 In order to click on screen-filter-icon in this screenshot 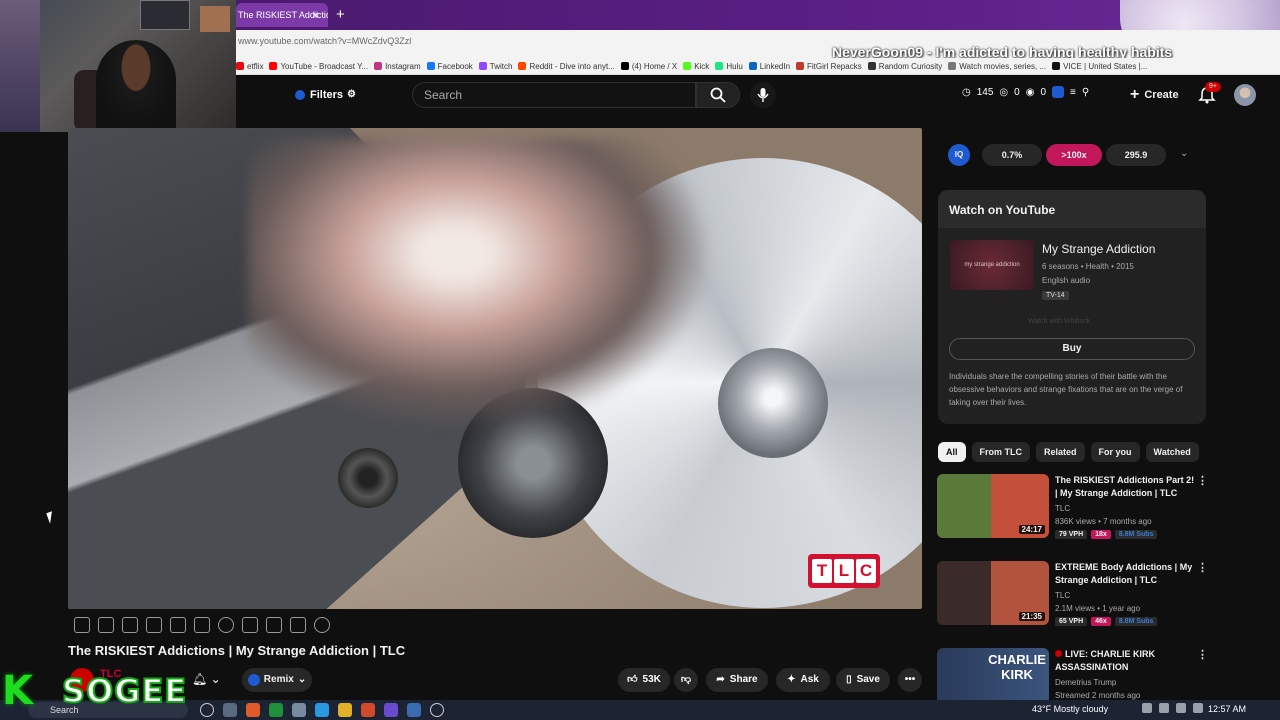, I will do `click(130, 625)`.